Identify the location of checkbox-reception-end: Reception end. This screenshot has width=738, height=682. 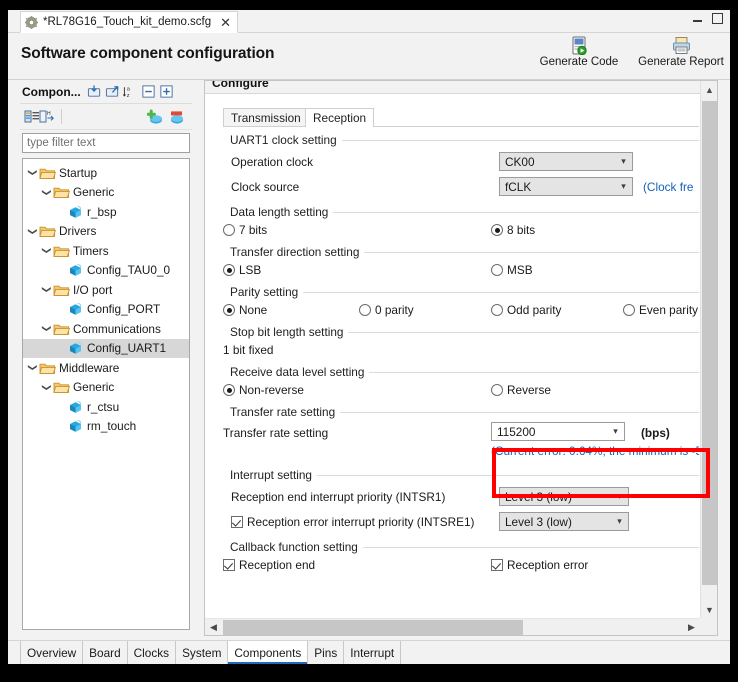
(269, 565).